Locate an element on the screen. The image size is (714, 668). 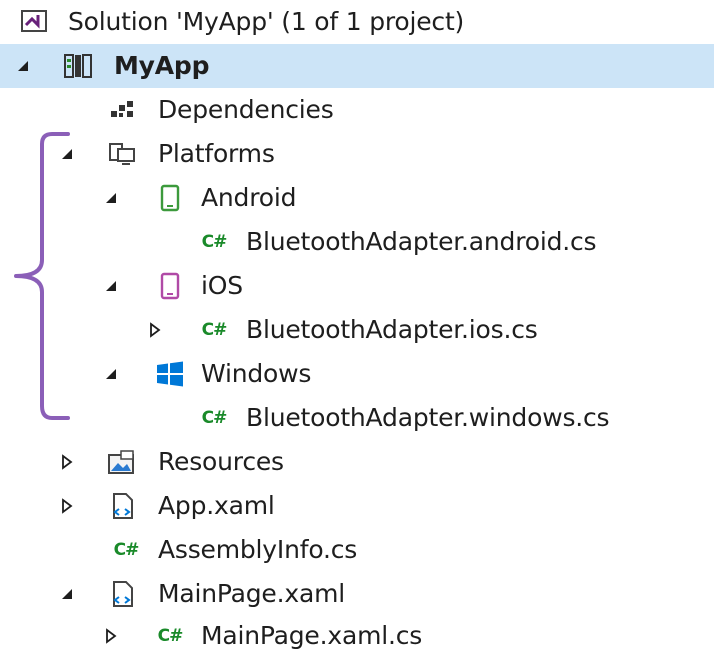
tree-row-mainpage-xaml: MainPage.xaml is located at coordinates (357, 594).